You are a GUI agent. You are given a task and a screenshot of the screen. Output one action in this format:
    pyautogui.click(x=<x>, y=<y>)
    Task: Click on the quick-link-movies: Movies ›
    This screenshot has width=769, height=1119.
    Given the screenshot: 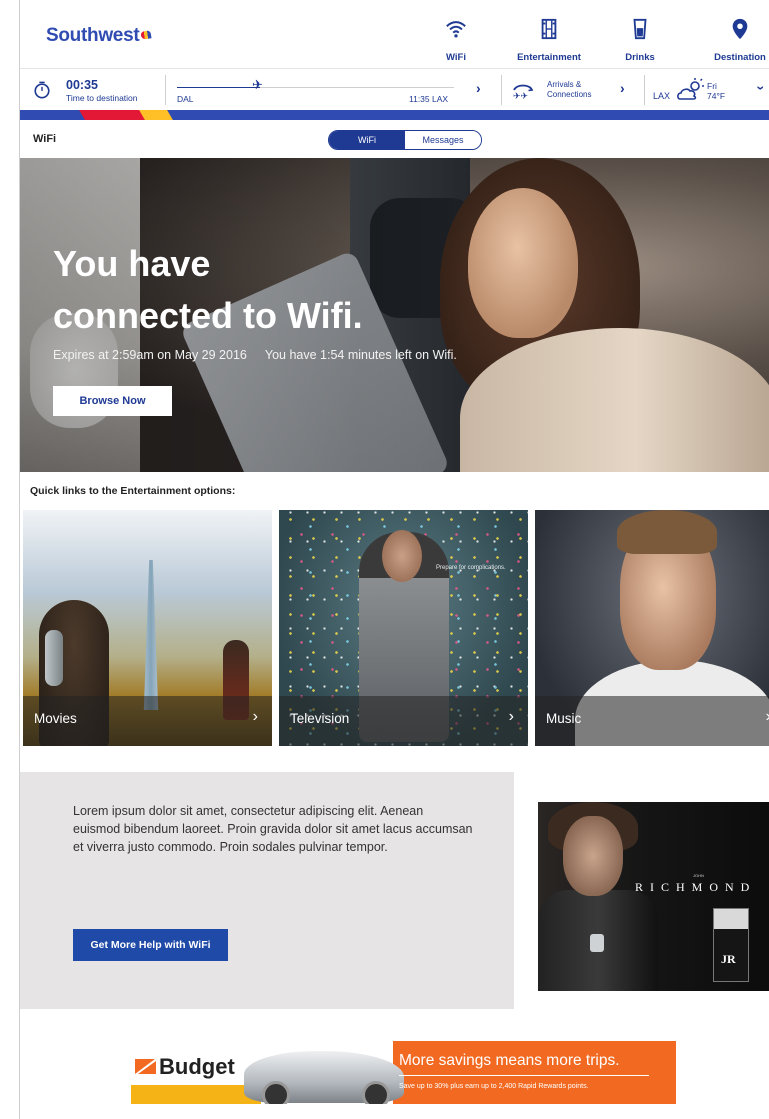 What is the action you would take?
    pyautogui.click(x=147, y=628)
    